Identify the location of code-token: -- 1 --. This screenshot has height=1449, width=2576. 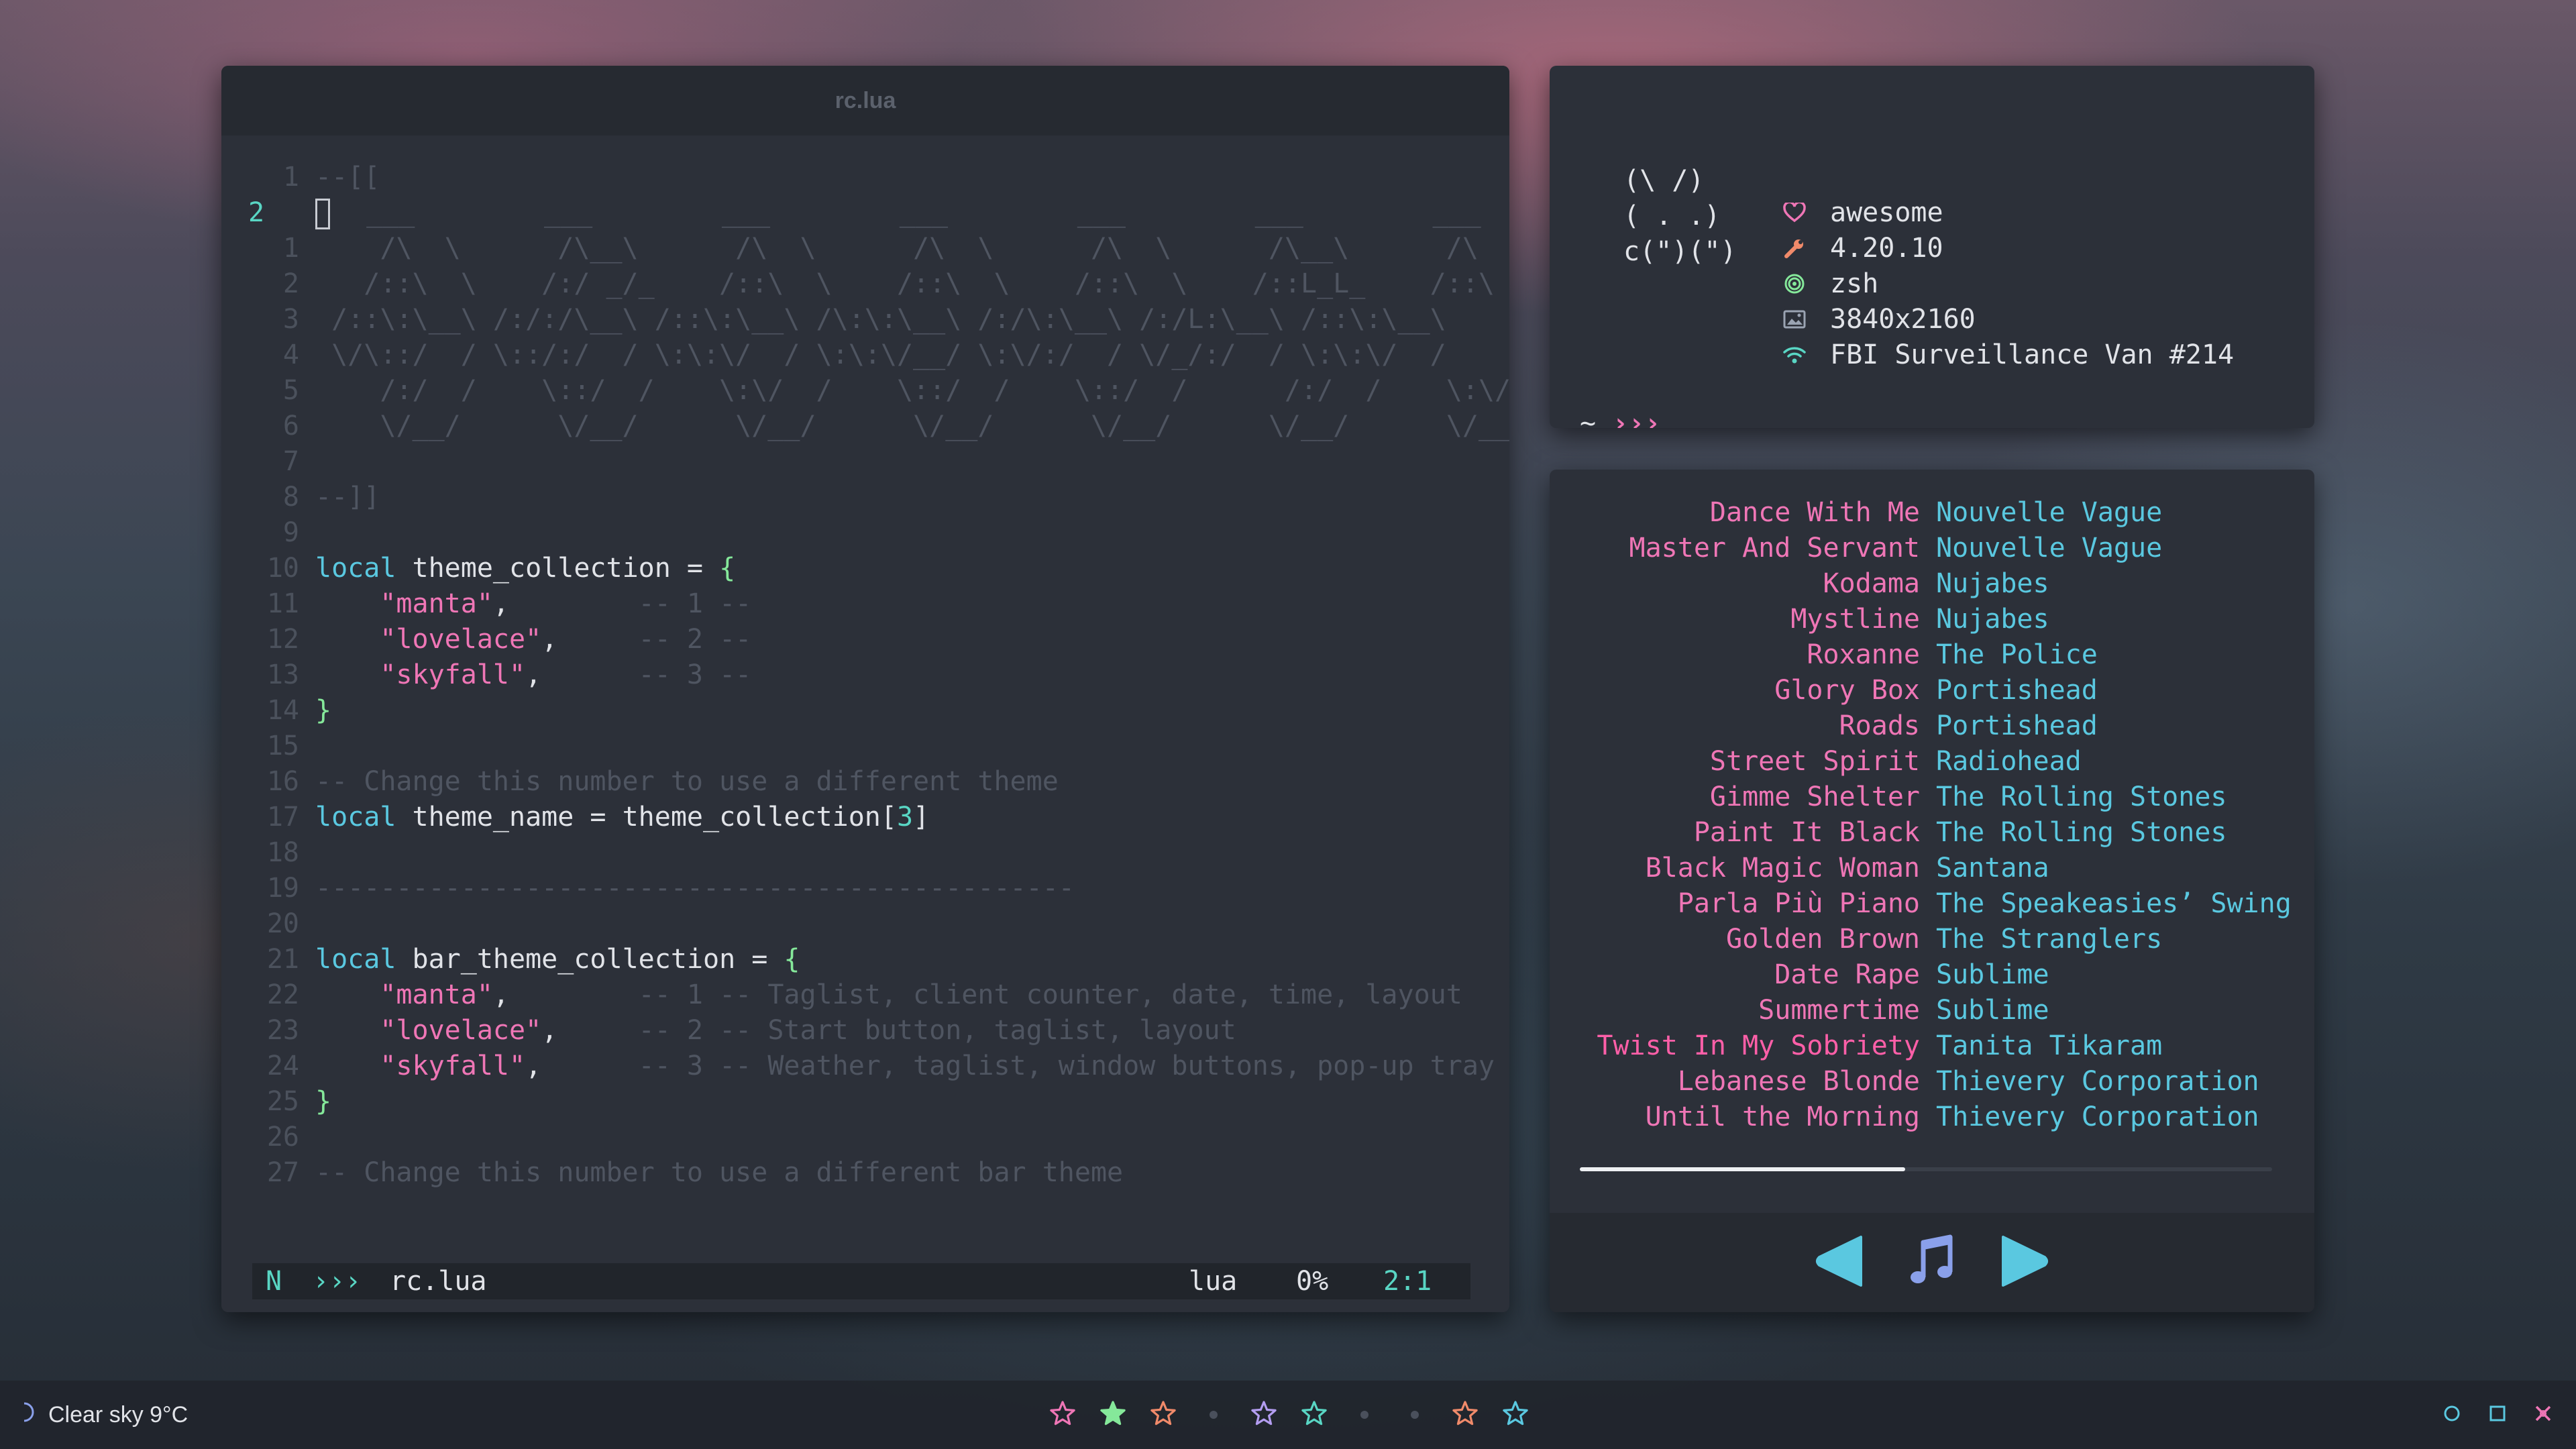
(695, 603).